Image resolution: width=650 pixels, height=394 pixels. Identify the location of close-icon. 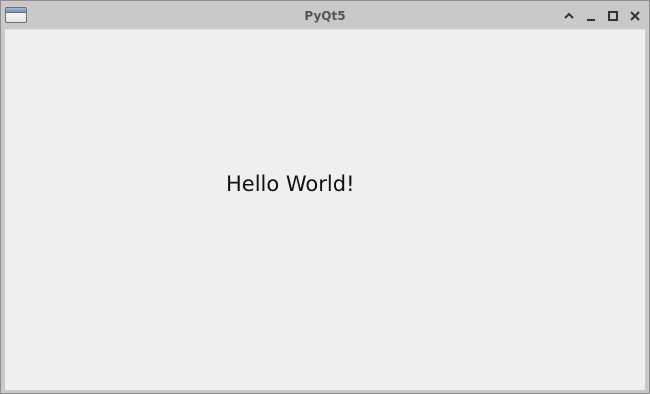
(635, 16).